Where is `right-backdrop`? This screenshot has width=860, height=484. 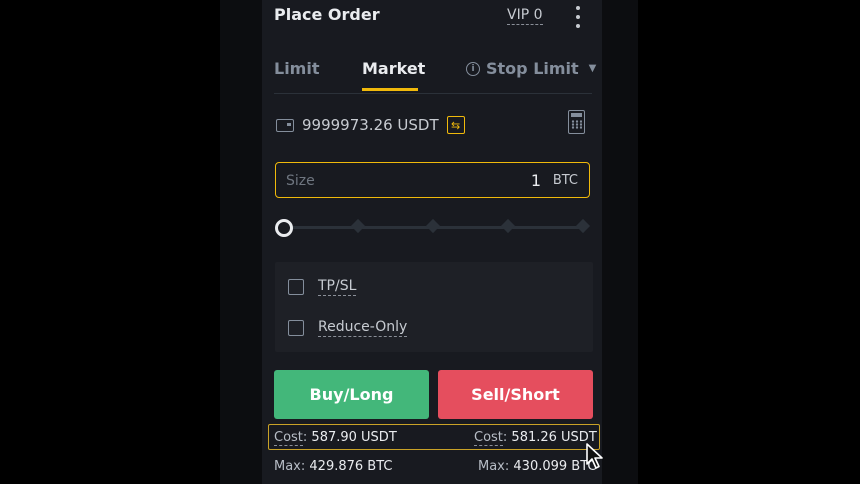 right-backdrop is located at coordinates (620, 242).